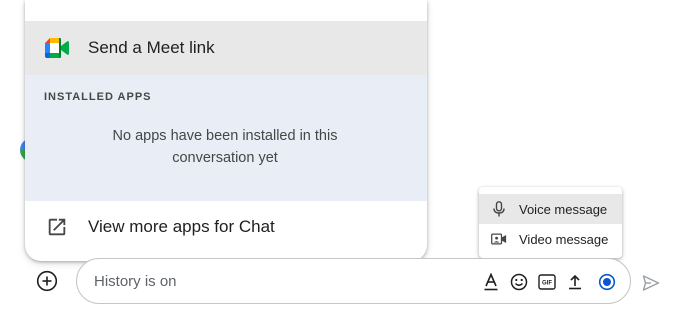  I want to click on video-message-item: Video message, so click(550, 239).